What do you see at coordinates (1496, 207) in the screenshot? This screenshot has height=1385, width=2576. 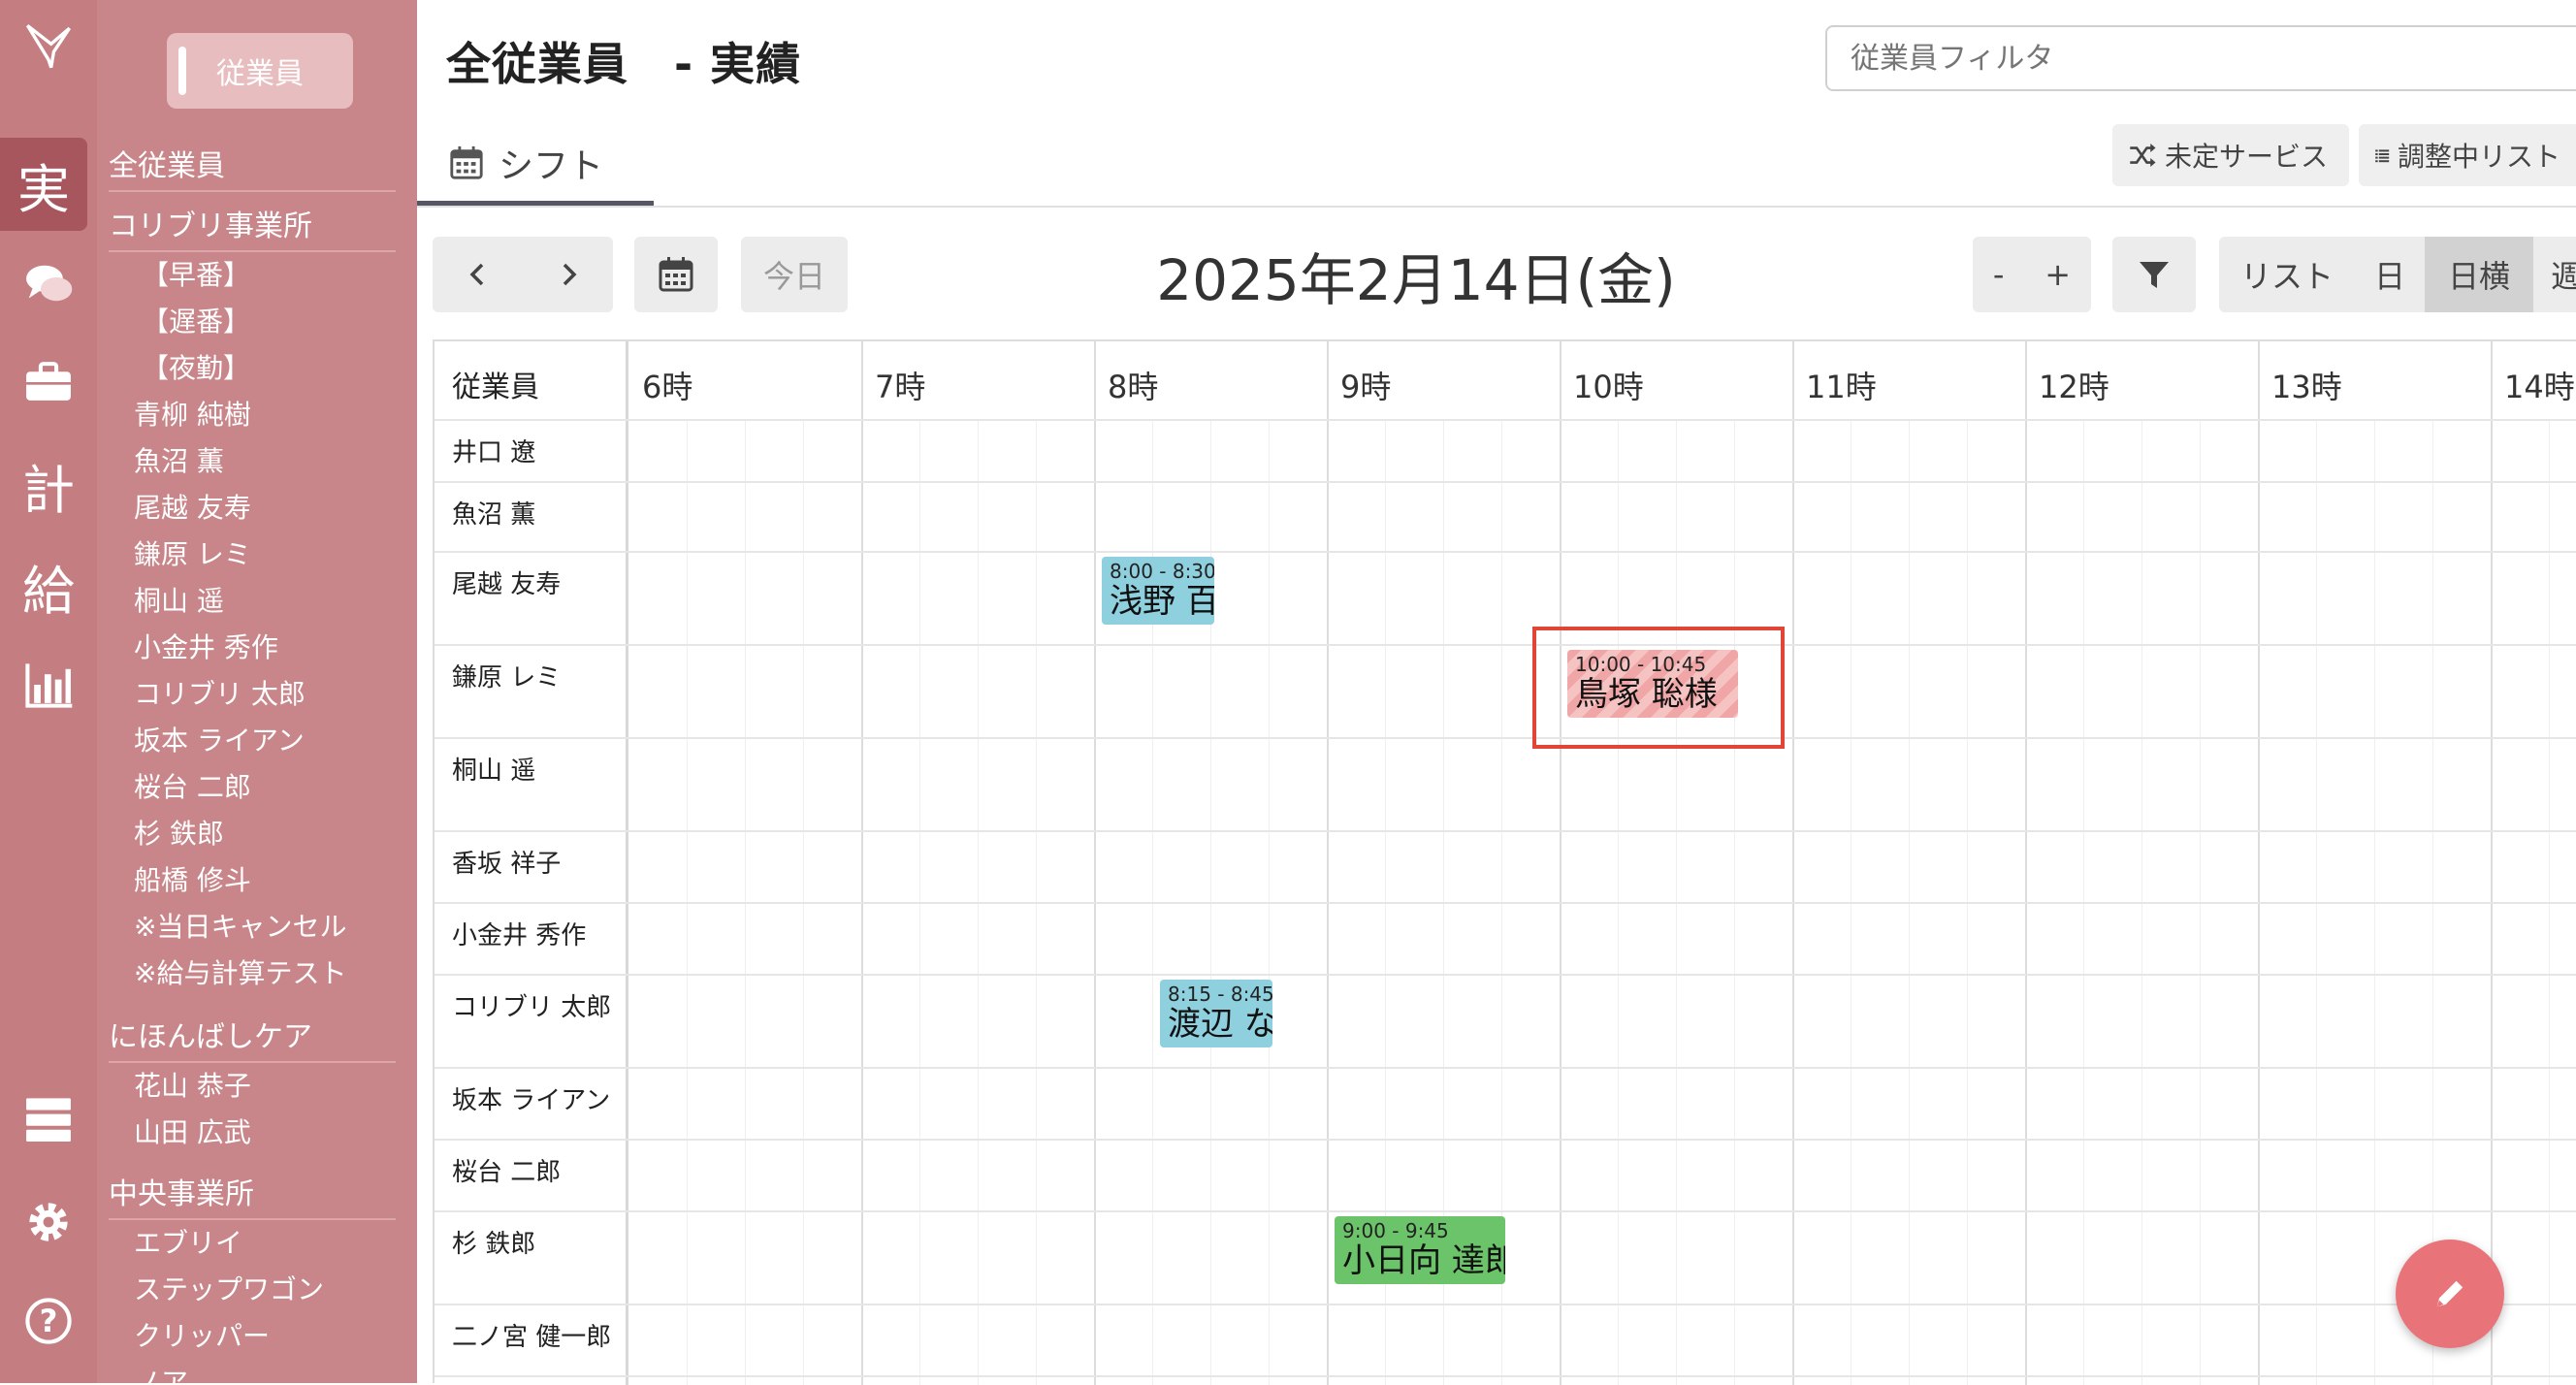 I see `tab-divider` at bounding box center [1496, 207].